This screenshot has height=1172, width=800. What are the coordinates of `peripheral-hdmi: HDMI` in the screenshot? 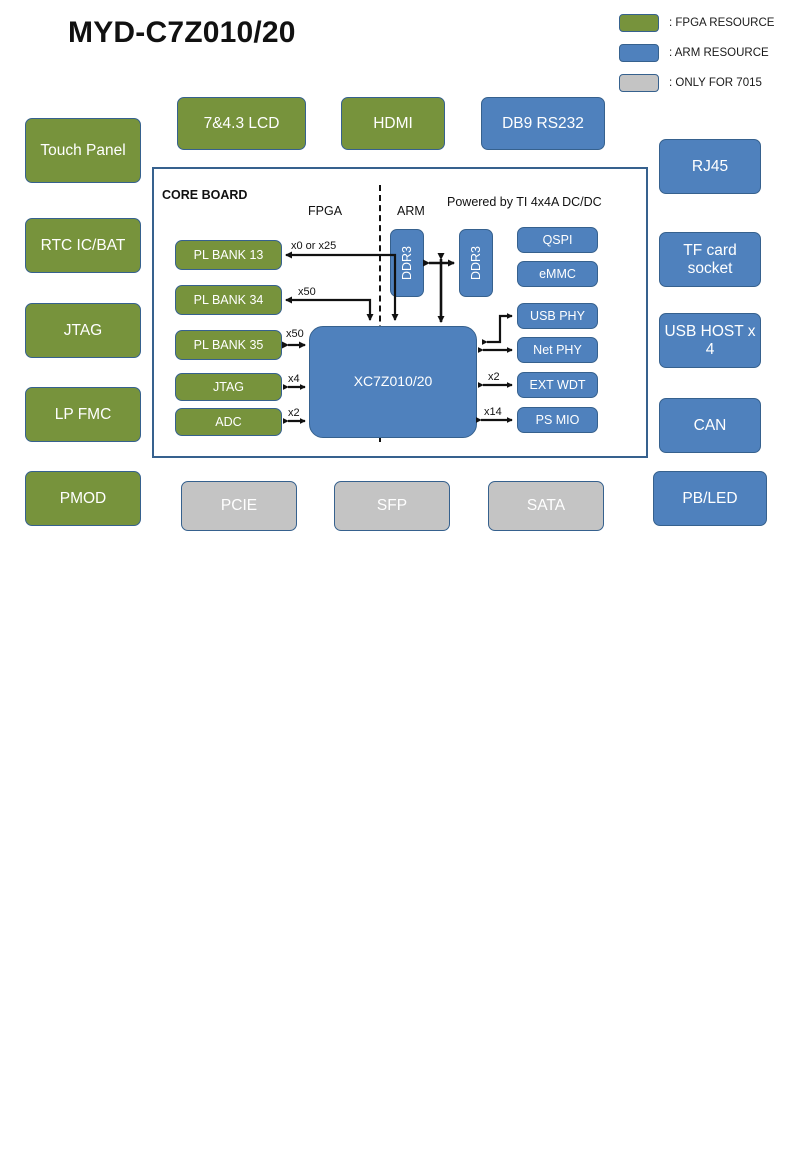 It's located at (393, 123).